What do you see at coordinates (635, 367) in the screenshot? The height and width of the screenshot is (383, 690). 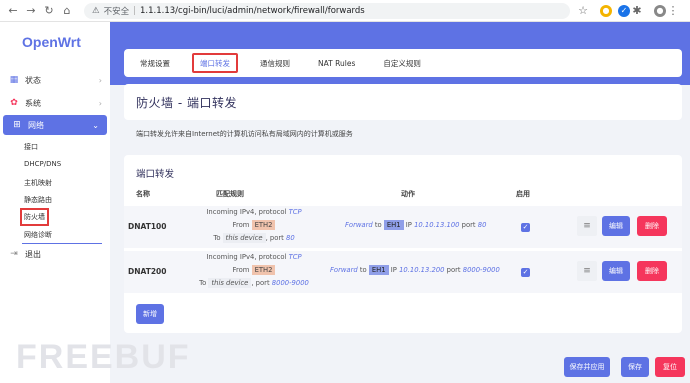 I see `save-button: 保存` at bounding box center [635, 367].